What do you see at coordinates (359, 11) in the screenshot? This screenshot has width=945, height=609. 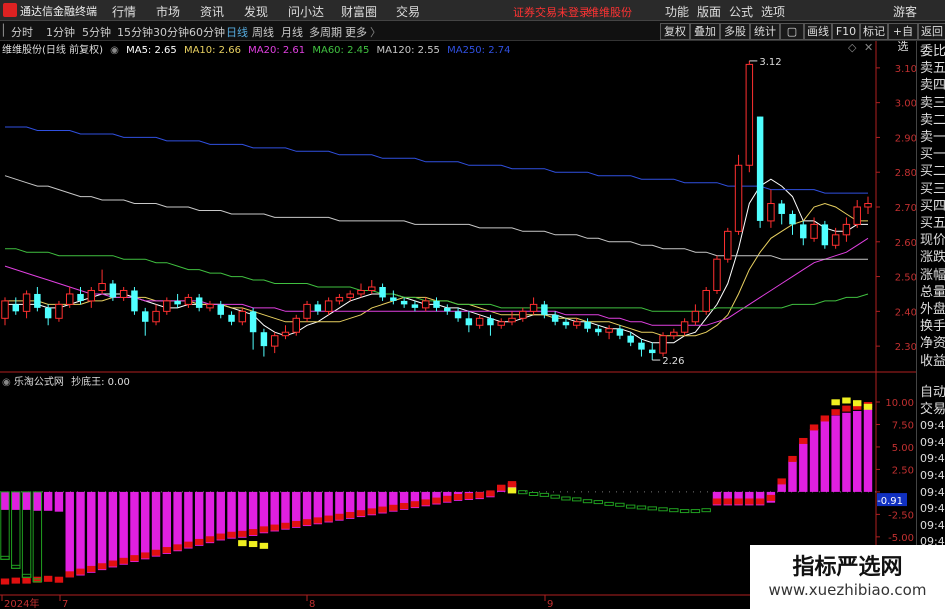 I see `menu-item-wealth: 财富圈` at bounding box center [359, 11].